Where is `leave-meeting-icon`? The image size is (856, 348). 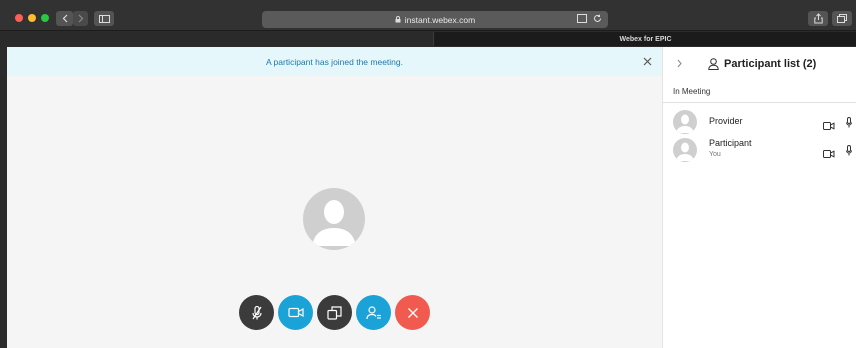 leave-meeting-icon is located at coordinates (412, 312).